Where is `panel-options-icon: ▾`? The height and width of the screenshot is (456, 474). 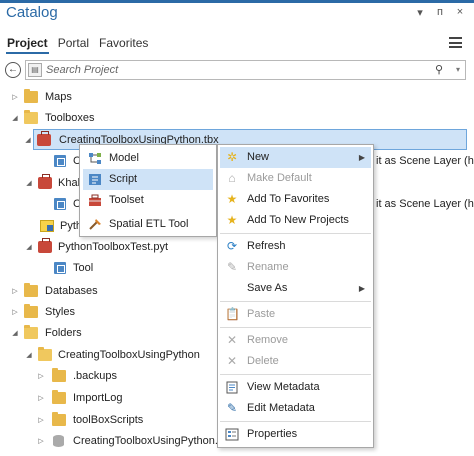 panel-options-icon: ▾ is located at coordinates (420, 12).